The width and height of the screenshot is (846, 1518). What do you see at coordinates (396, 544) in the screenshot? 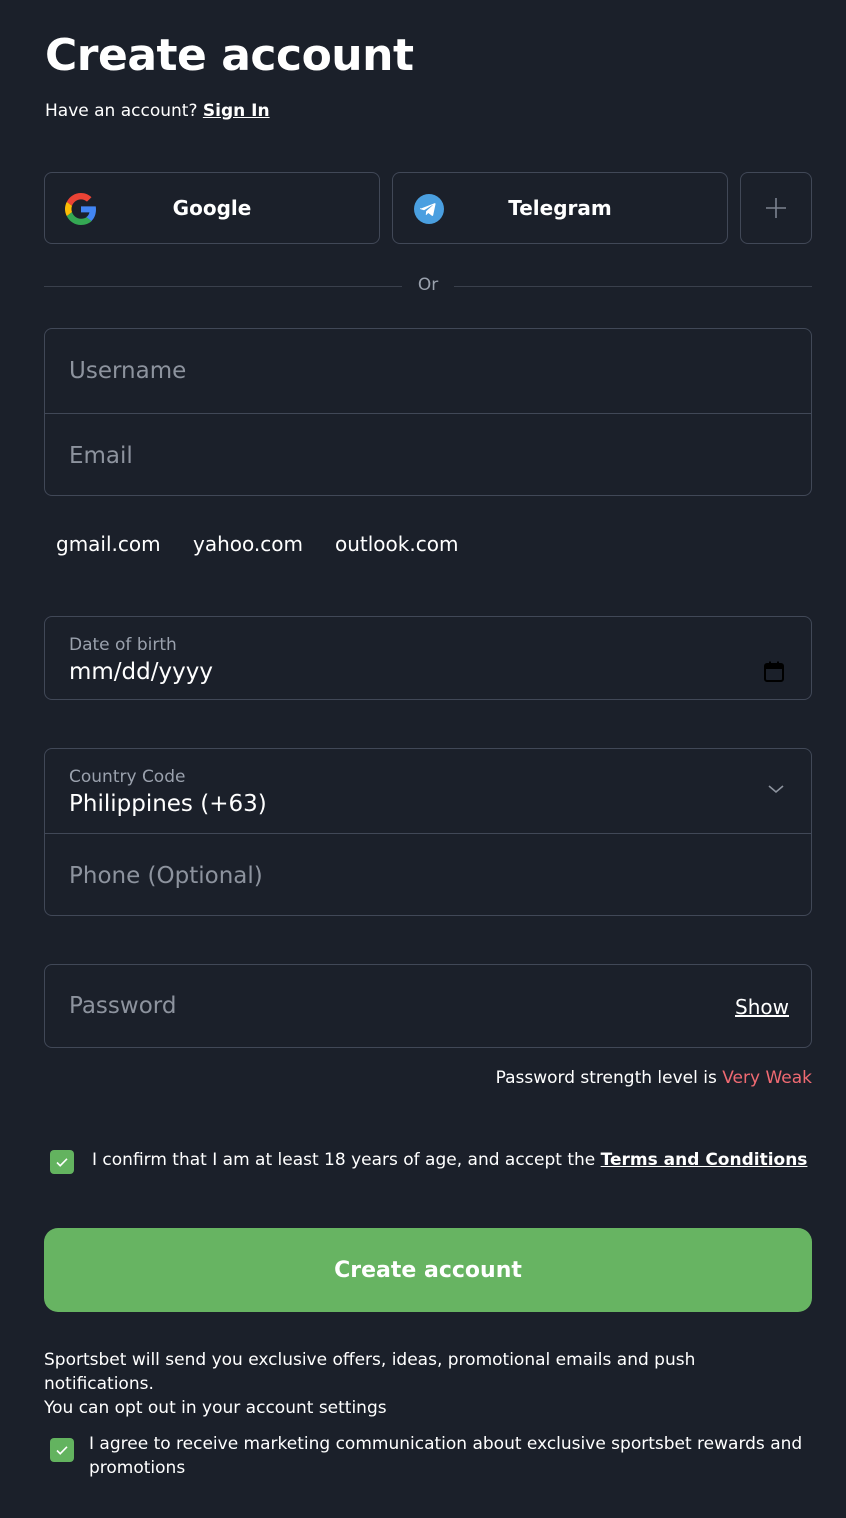
I see `email-suggestion-outlook: outlook.com` at bounding box center [396, 544].